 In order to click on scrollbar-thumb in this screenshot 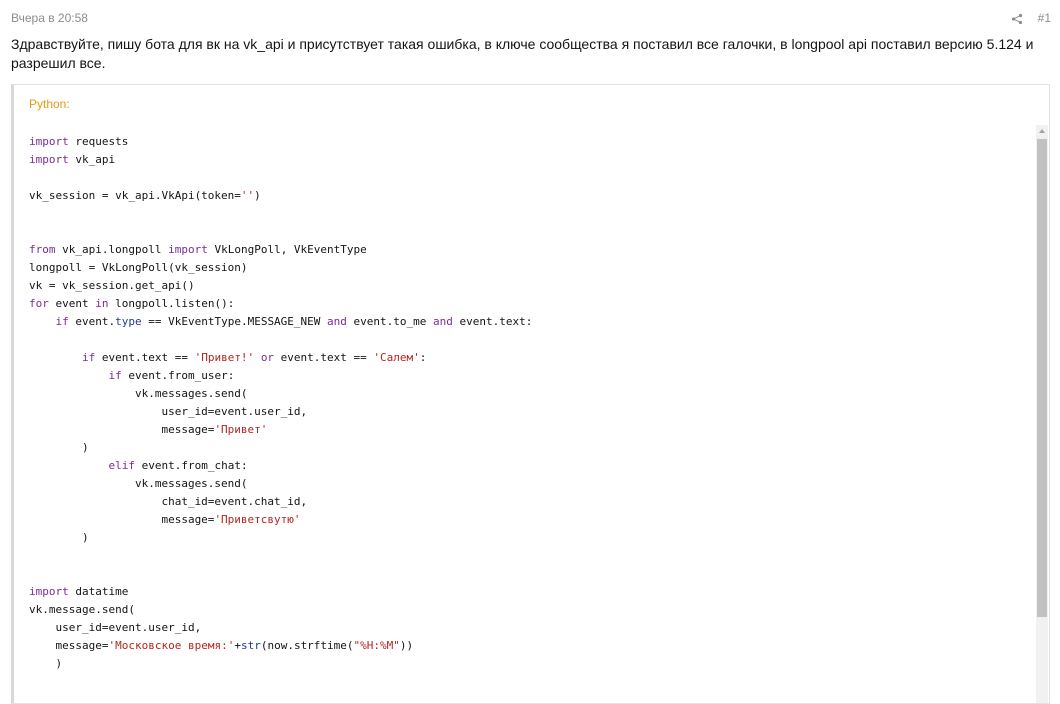, I will do `click(1042, 378)`.